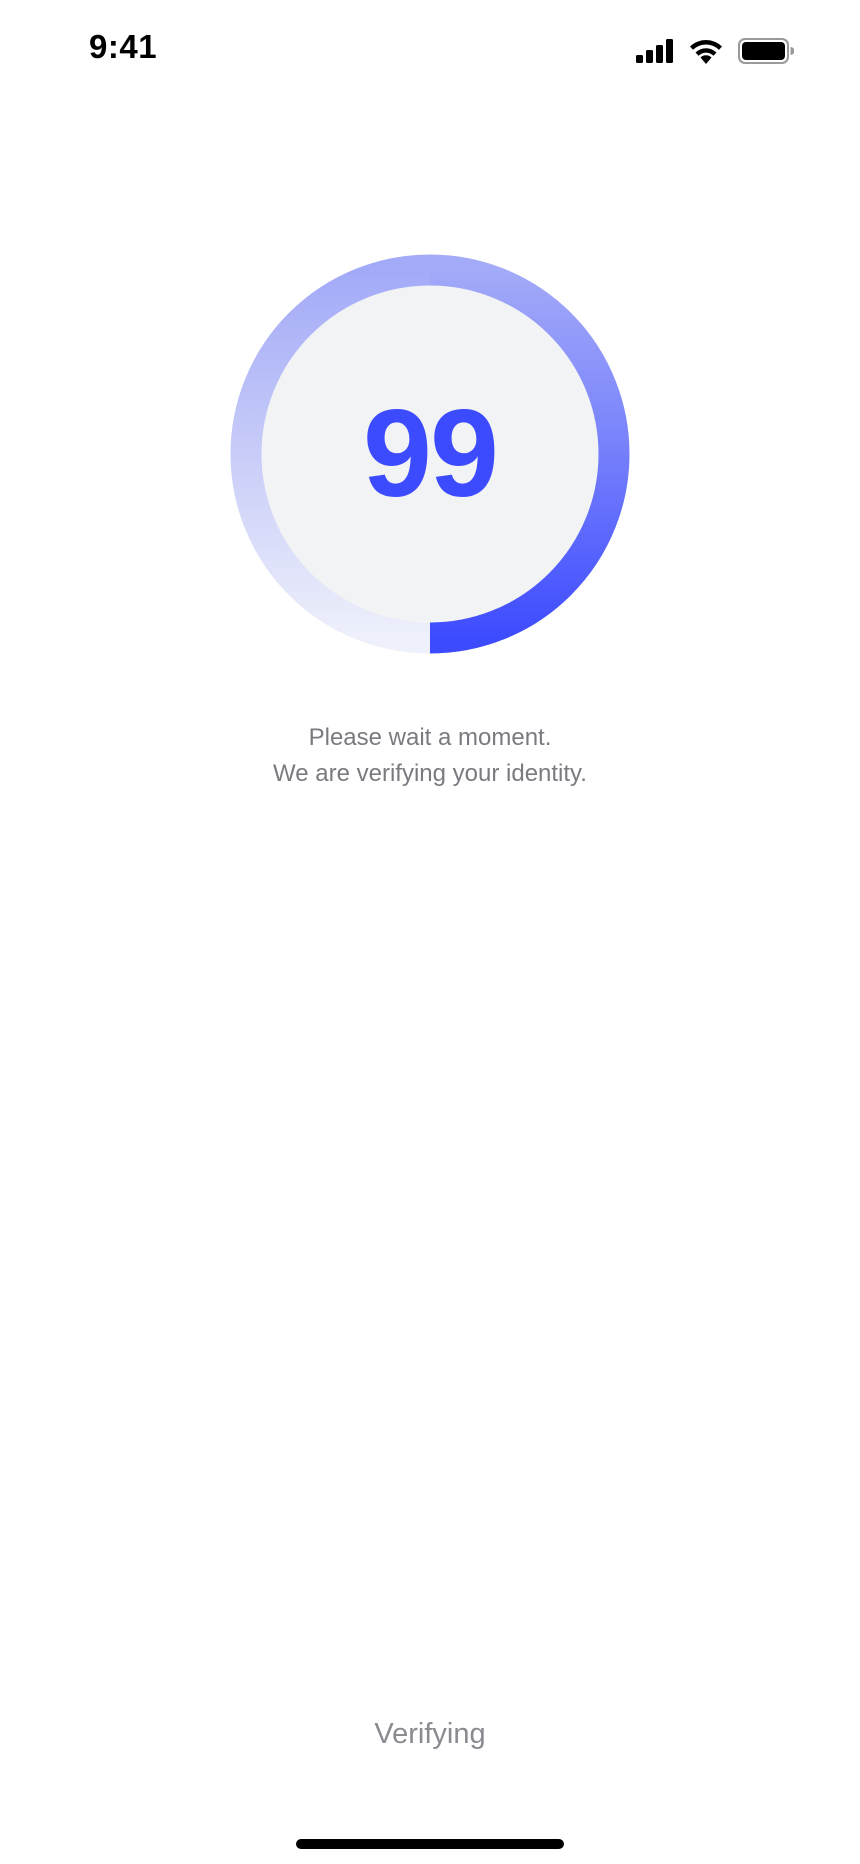 The image size is (860, 1864). What do you see at coordinates (706, 52) in the screenshot?
I see `wifi-icon` at bounding box center [706, 52].